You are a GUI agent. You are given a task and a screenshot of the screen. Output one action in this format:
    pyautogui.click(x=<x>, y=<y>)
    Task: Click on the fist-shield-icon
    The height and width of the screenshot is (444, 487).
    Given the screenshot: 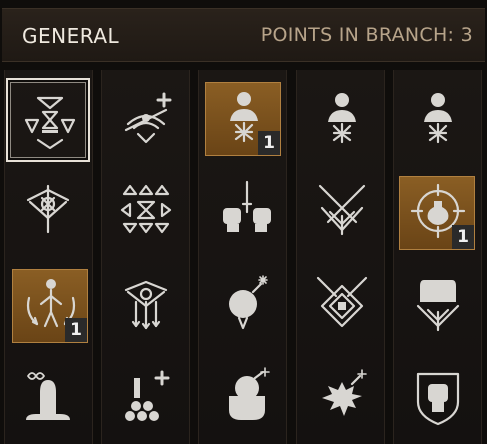 What is the action you would take?
    pyautogui.click(x=438, y=399)
    